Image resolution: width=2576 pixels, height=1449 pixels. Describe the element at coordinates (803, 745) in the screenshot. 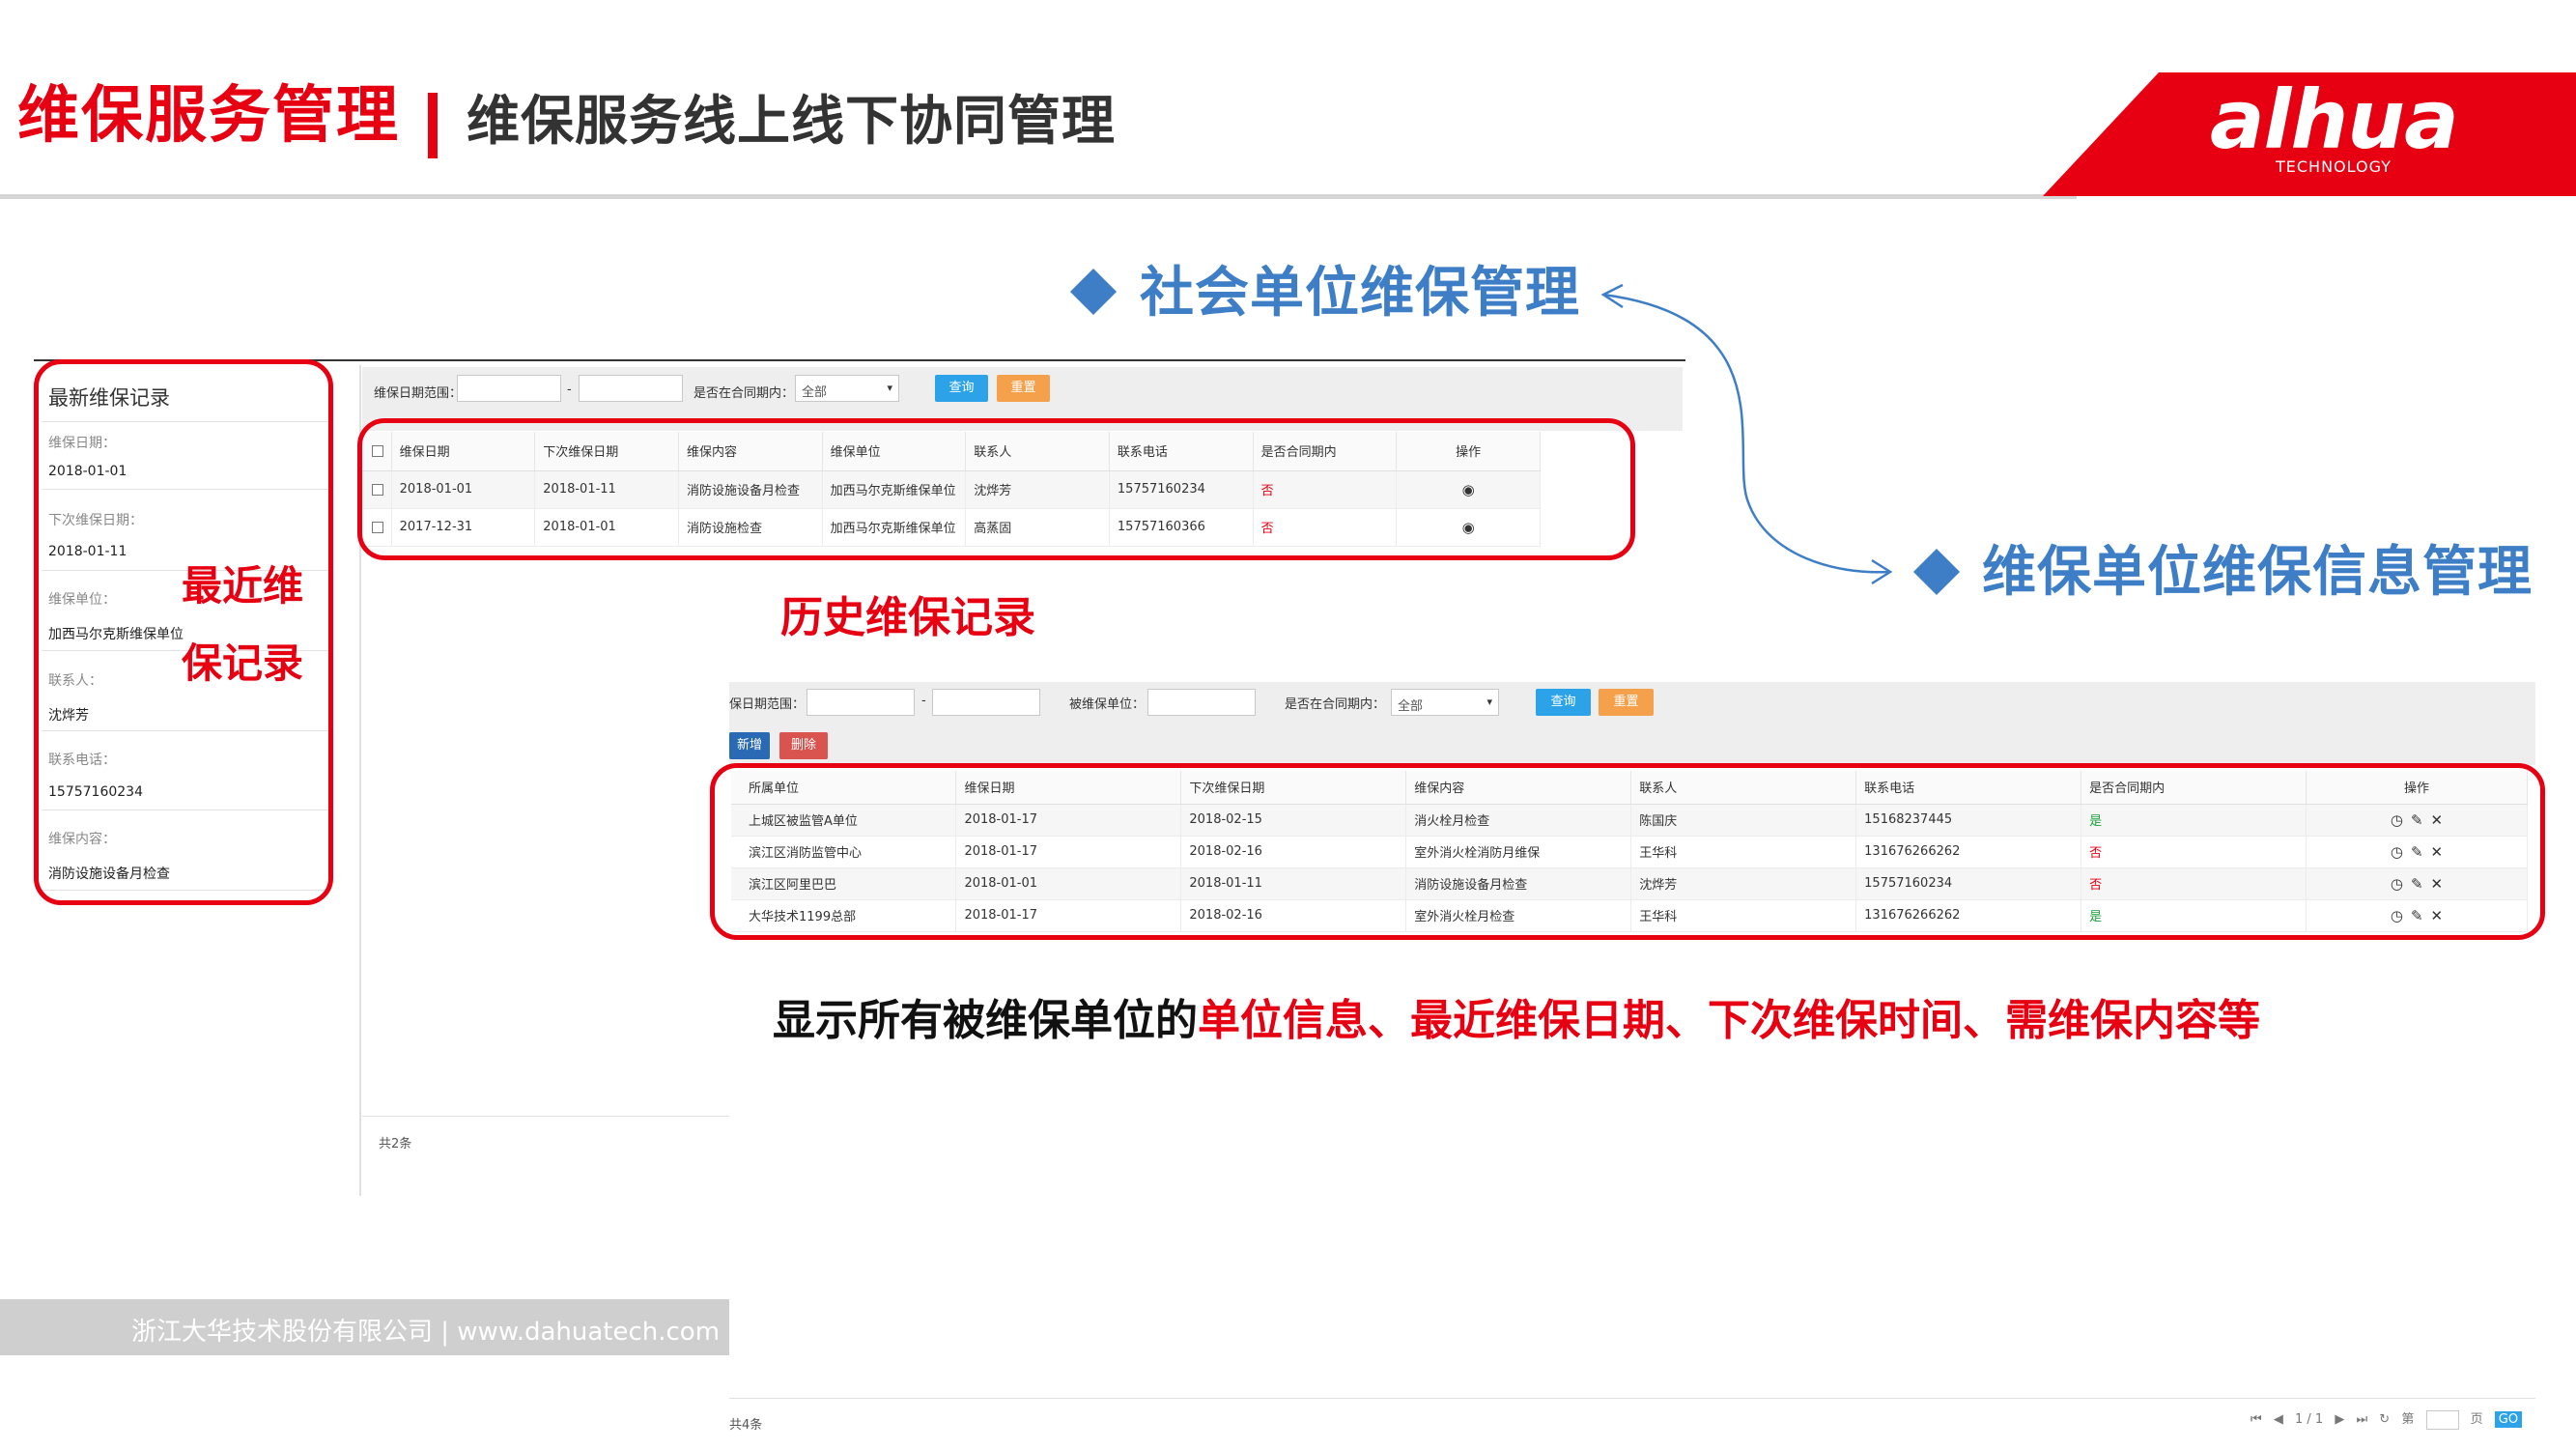

I see `delete-button: 删除` at that location.